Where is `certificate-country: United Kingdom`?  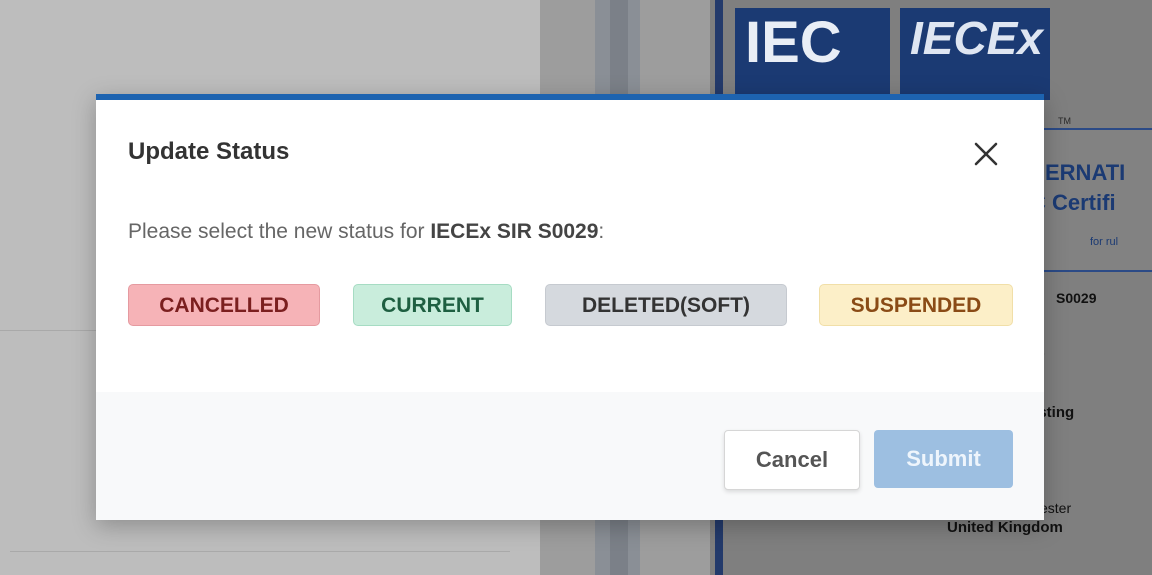 certificate-country: United Kingdom is located at coordinates (1005, 527).